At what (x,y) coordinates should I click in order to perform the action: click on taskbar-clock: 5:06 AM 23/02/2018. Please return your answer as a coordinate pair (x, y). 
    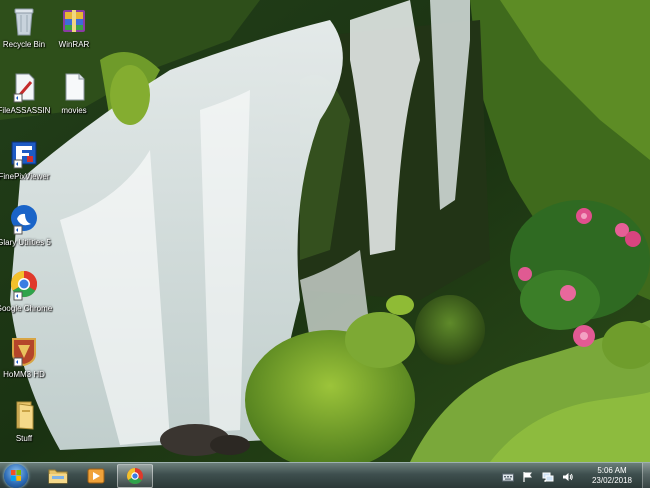
    Looking at the image, I should click on (612, 476).